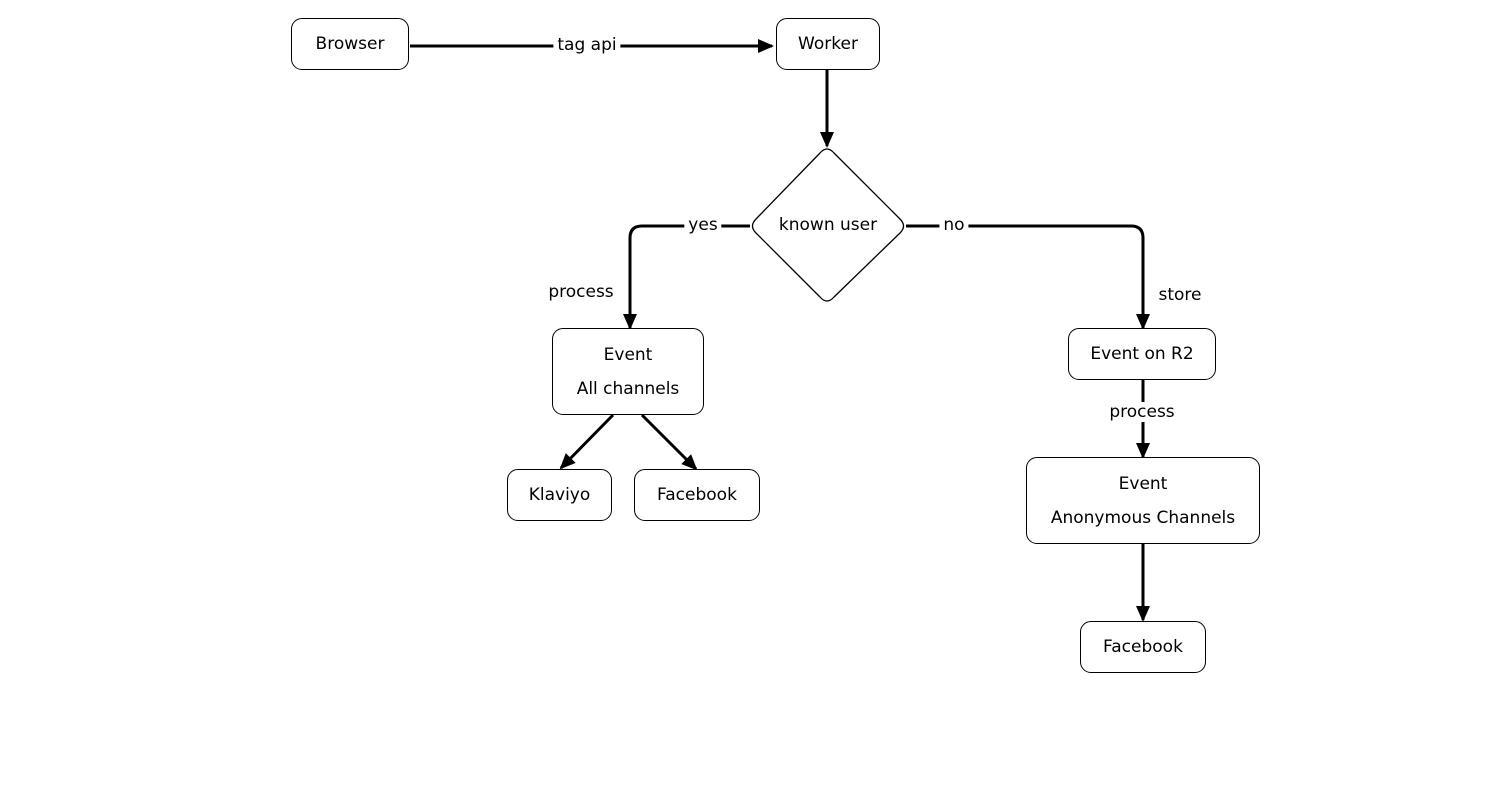 This screenshot has height=785, width=1494. I want to click on edge-label-process-known: process, so click(581, 292).